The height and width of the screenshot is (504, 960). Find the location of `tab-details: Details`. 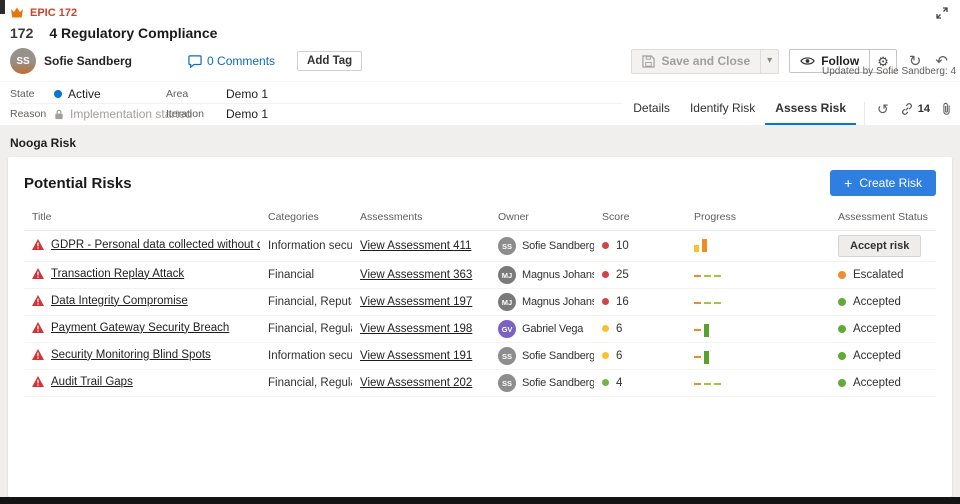

tab-details: Details is located at coordinates (651, 108).